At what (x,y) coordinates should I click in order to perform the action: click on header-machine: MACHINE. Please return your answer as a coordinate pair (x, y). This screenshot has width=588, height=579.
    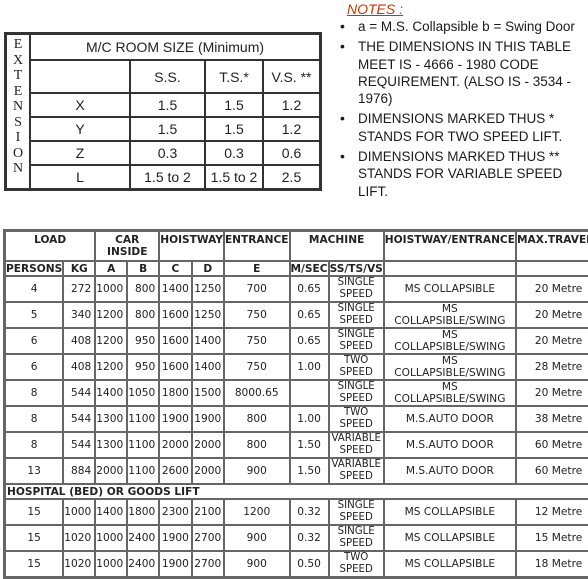
    Looking at the image, I should click on (337, 246).